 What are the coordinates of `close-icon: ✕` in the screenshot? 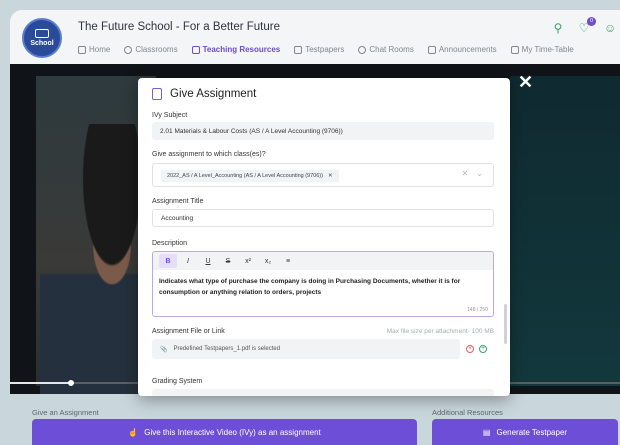 It's located at (525, 82).